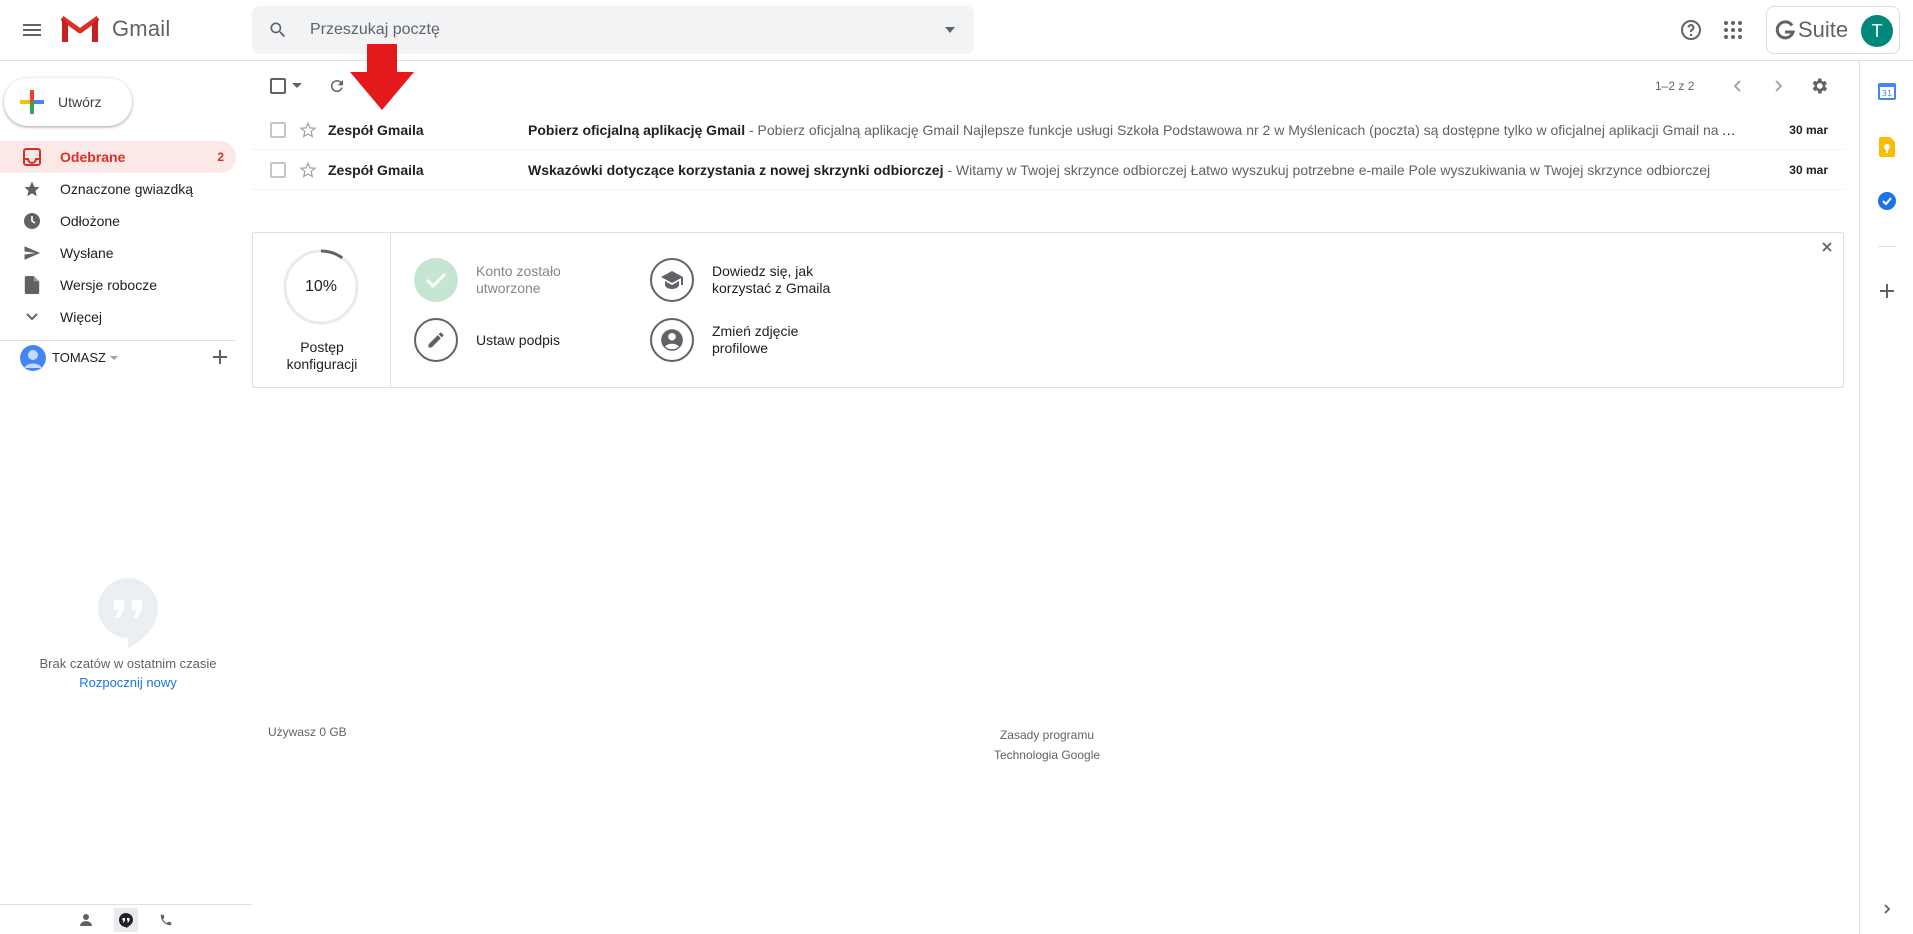  Describe the element at coordinates (118, 253) in the screenshot. I see `sidebar-item-sent: Wysłane` at that location.